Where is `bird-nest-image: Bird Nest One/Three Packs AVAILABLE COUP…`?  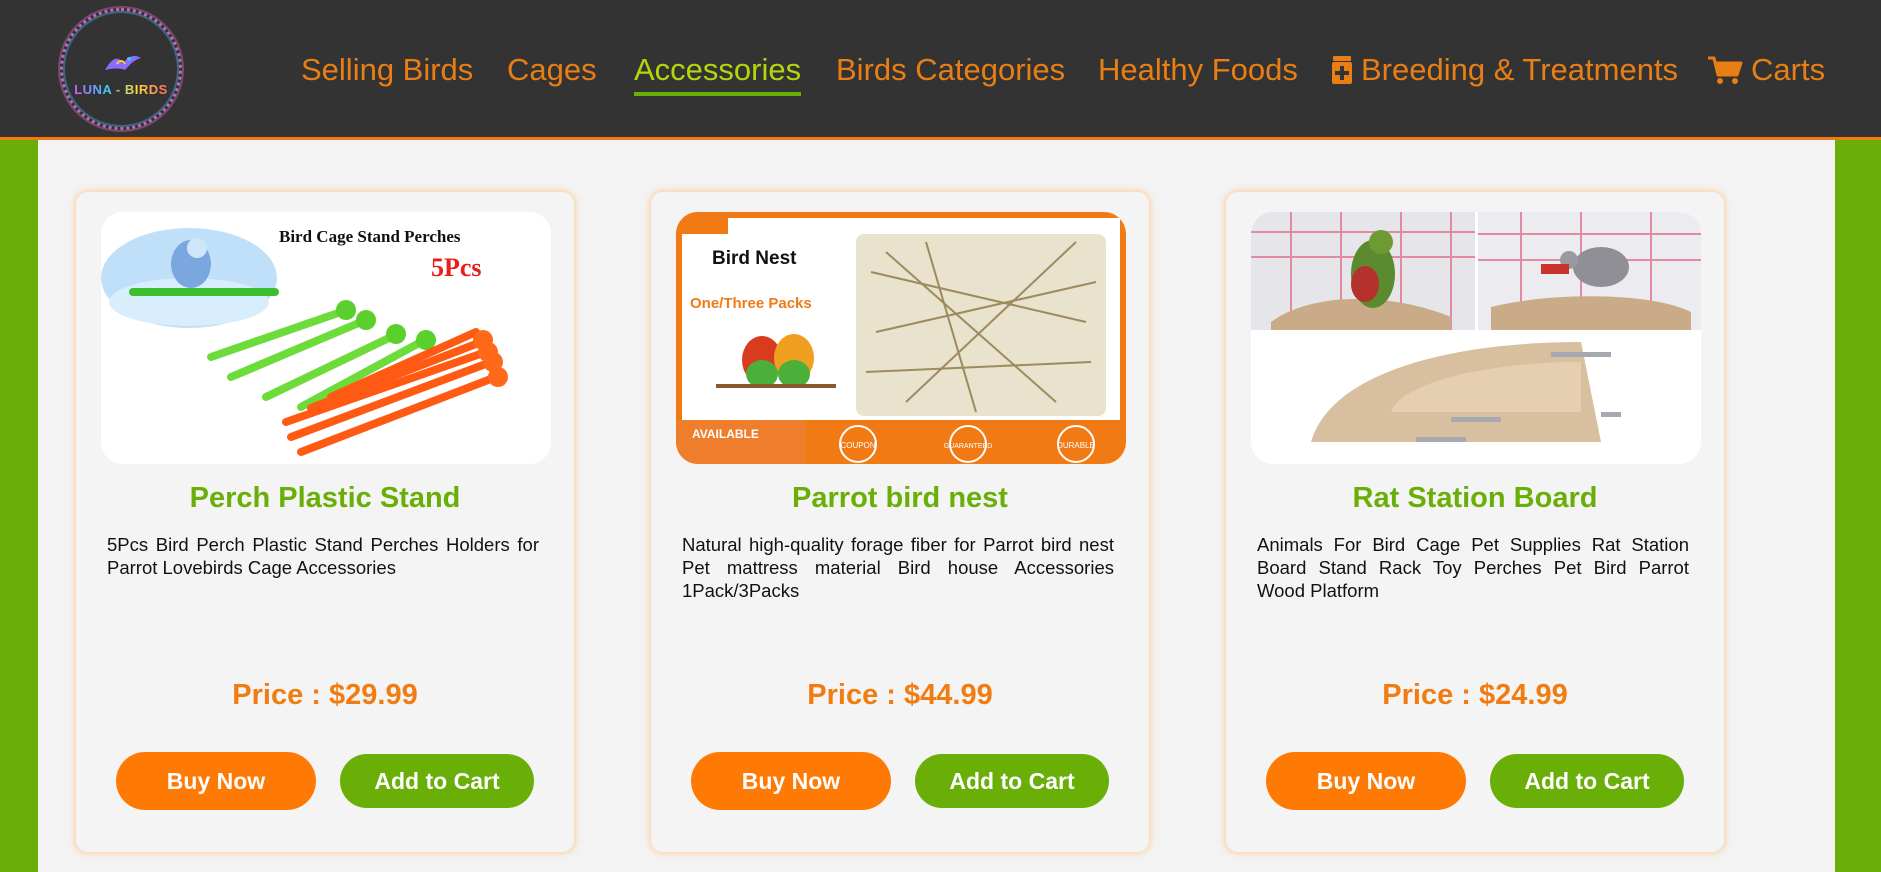 bird-nest-image: Bird Nest One/Three Packs AVAILABLE COUP… is located at coordinates (901, 338).